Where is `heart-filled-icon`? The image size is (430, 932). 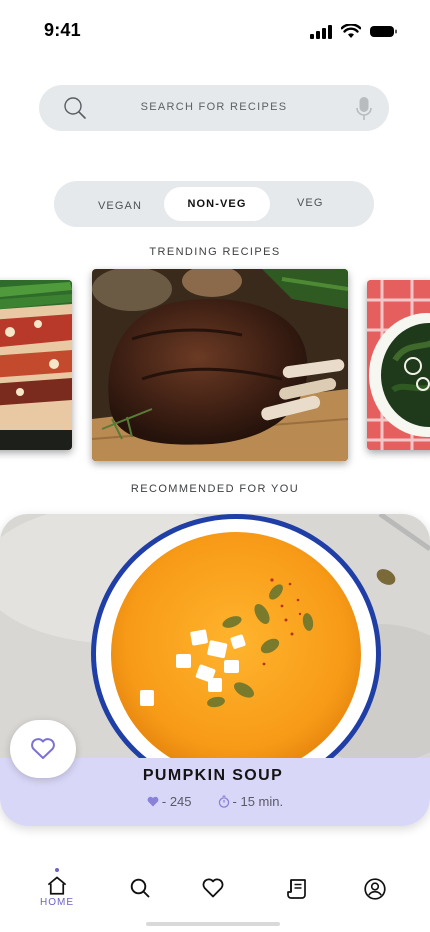 heart-filled-icon is located at coordinates (153, 801).